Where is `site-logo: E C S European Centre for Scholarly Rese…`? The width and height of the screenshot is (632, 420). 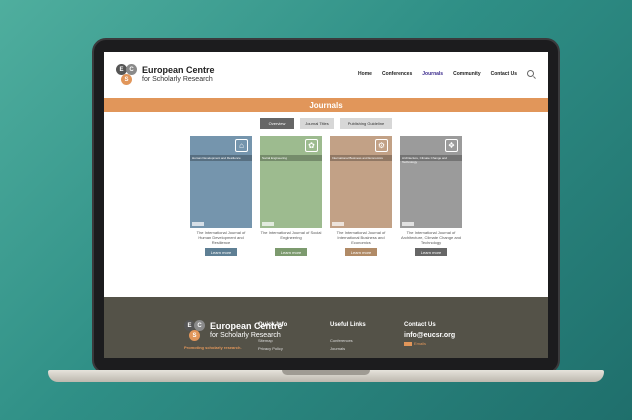 site-logo: E C S European Centre for Scholarly Rese… is located at coordinates (165, 75).